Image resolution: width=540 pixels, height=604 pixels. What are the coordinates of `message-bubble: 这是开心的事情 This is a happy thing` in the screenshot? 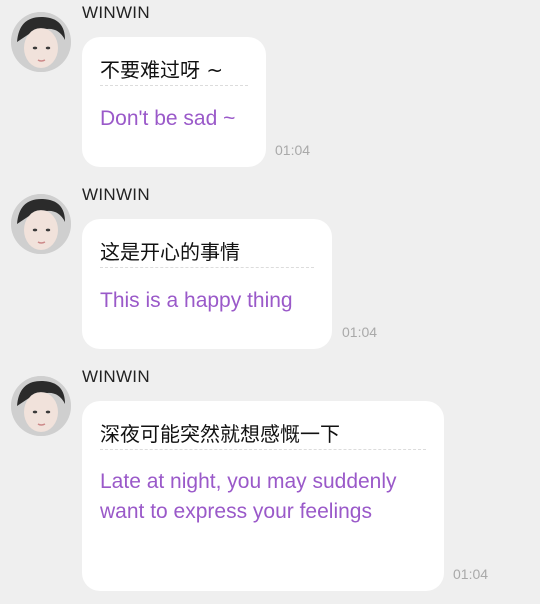 It's located at (207, 284).